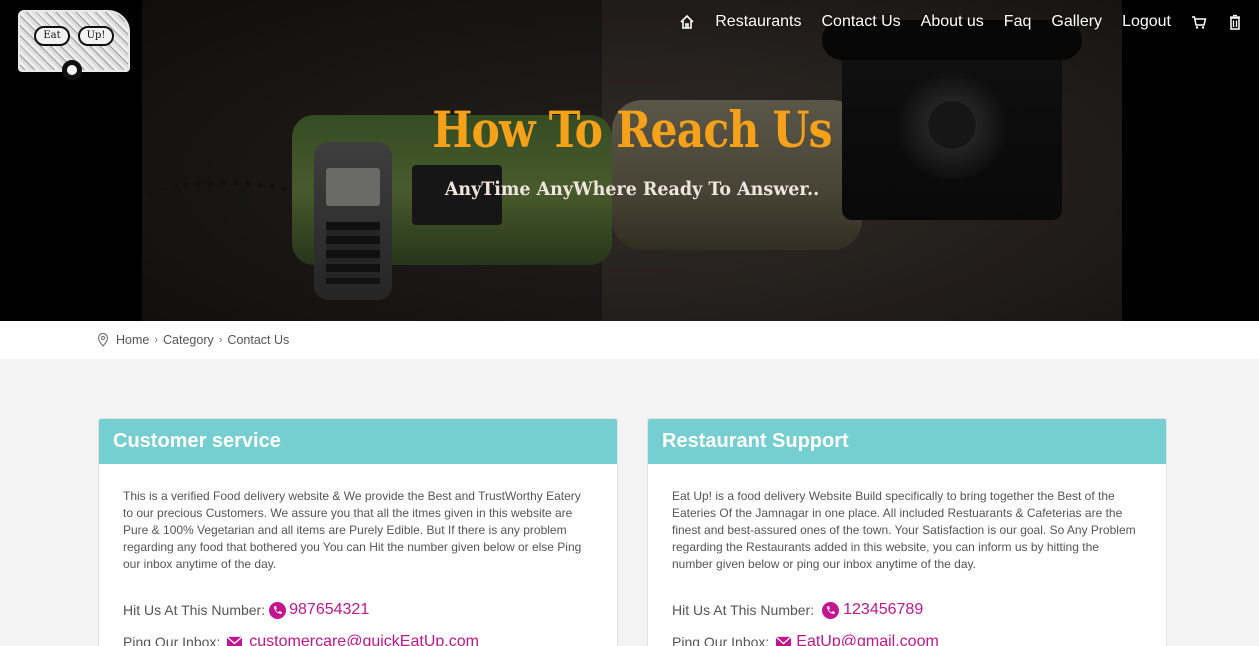  What do you see at coordinates (758, 22) in the screenshot?
I see `nav-restaurants: Restaurants` at bounding box center [758, 22].